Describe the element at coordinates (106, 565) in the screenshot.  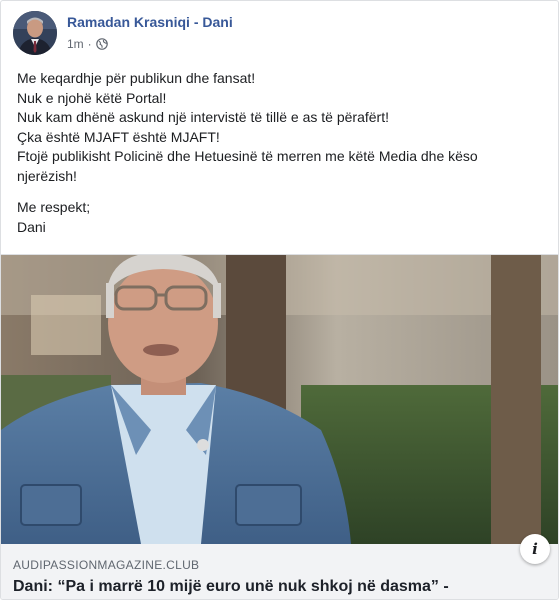
I see `link-domain: AUDIPASSIONMAGAZINE.CLUB` at that location.